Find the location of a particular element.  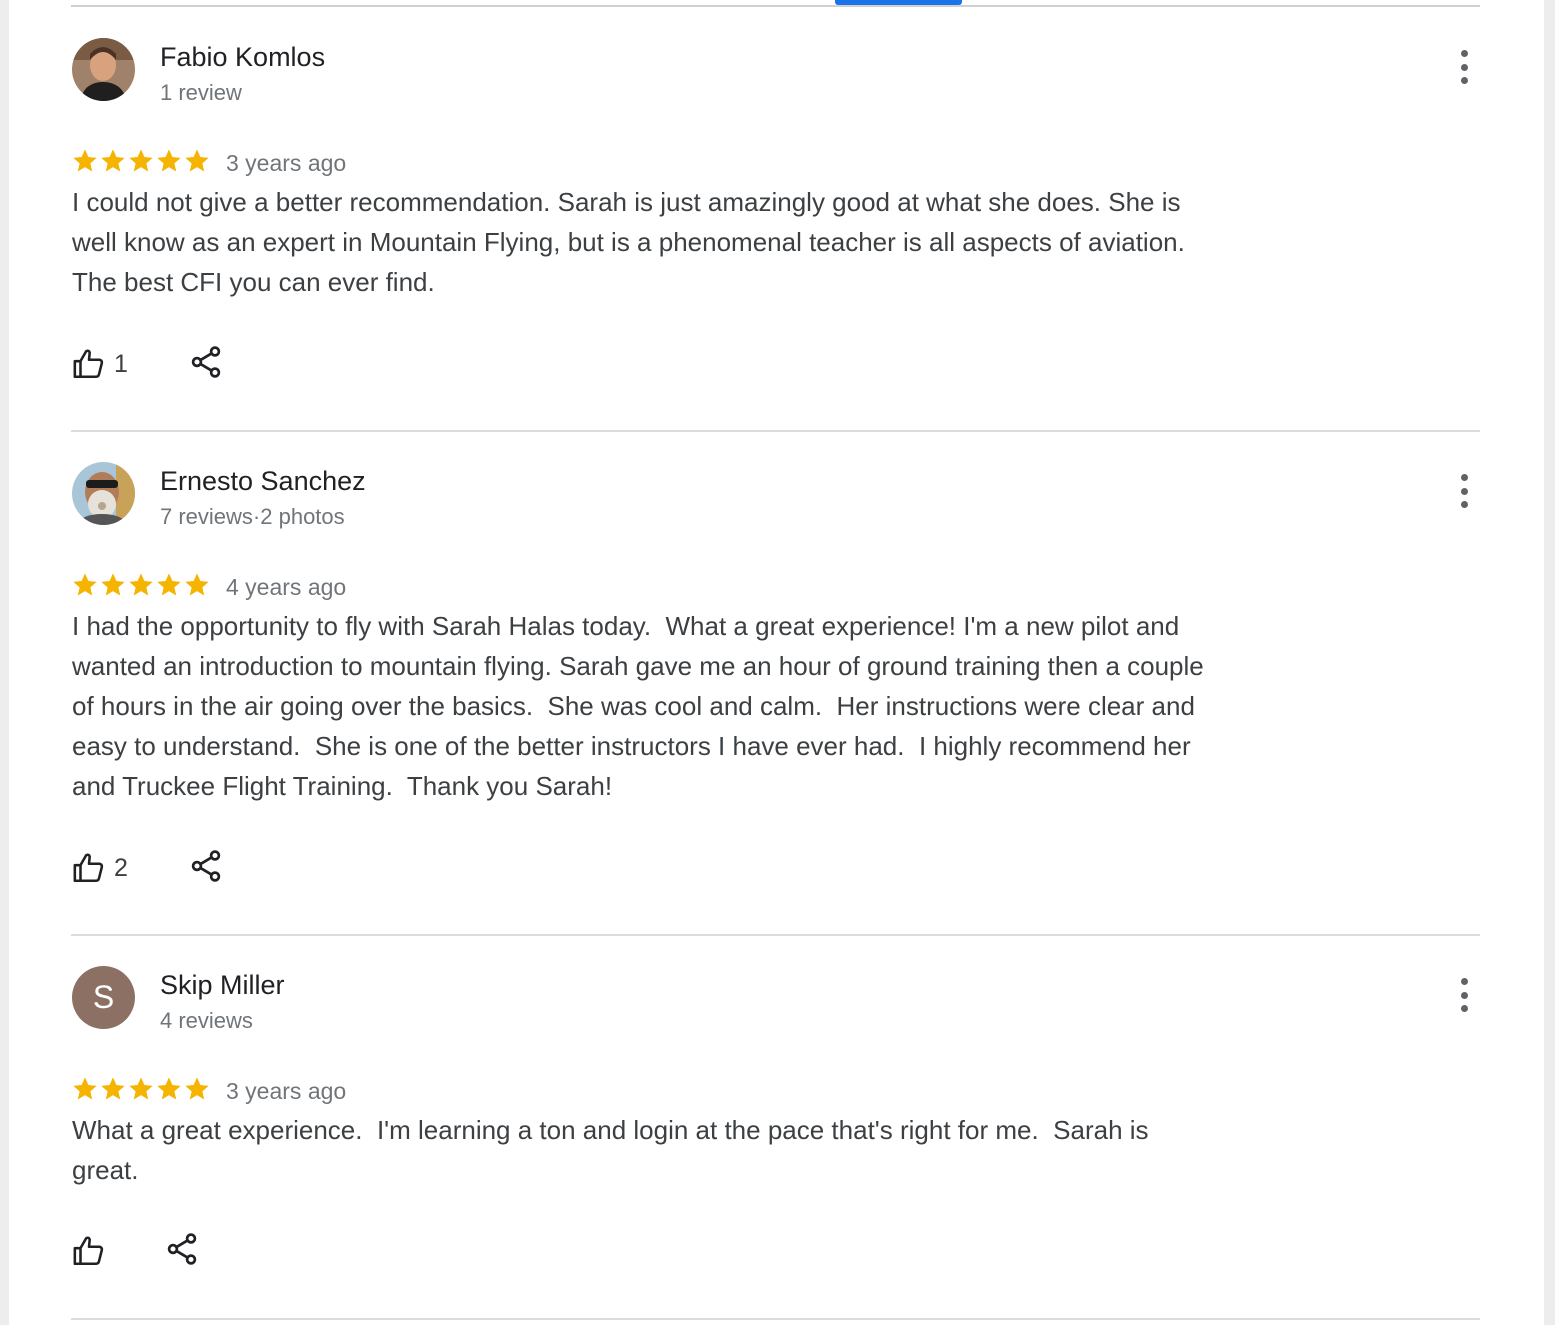

tab-bar-divider is located at coordinates (775, 6).